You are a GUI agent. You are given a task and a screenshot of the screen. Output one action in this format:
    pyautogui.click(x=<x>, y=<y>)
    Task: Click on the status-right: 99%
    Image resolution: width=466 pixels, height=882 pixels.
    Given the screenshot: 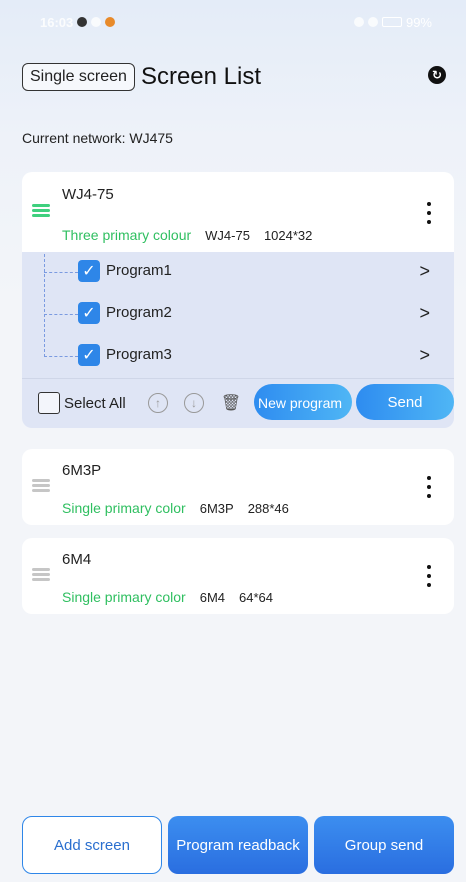 What is the action you would take?
    pyautogui.click(x=392, y=22)
    